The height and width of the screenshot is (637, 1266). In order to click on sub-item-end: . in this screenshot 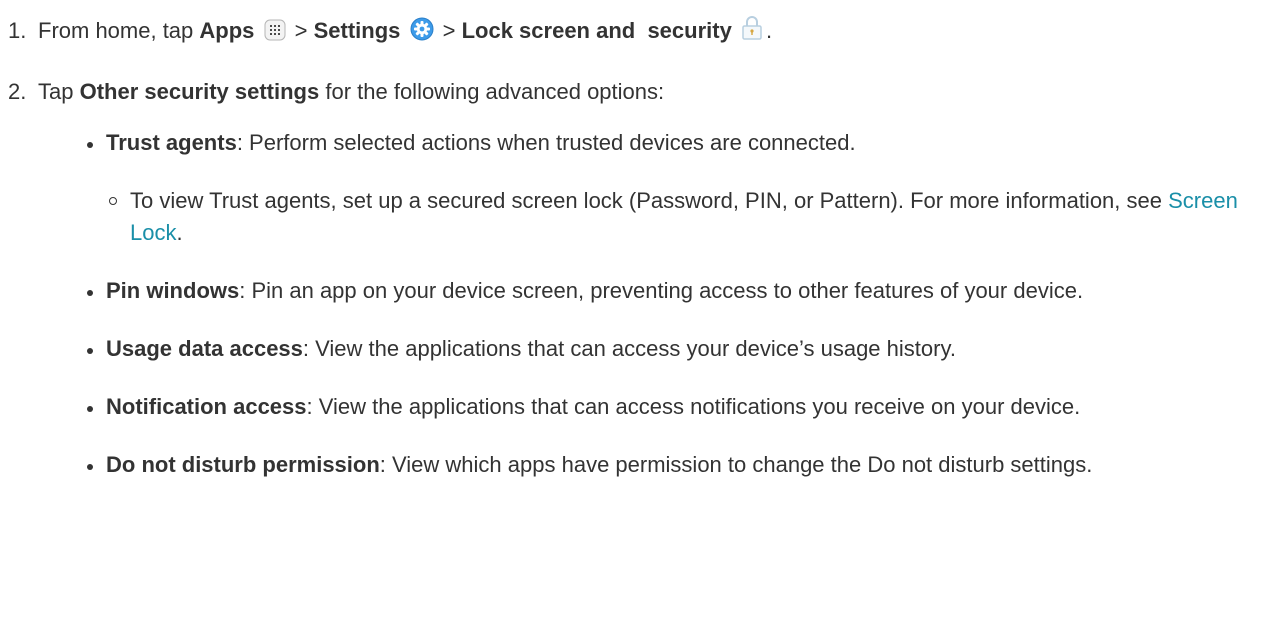, I will do `click(179, 232)`.